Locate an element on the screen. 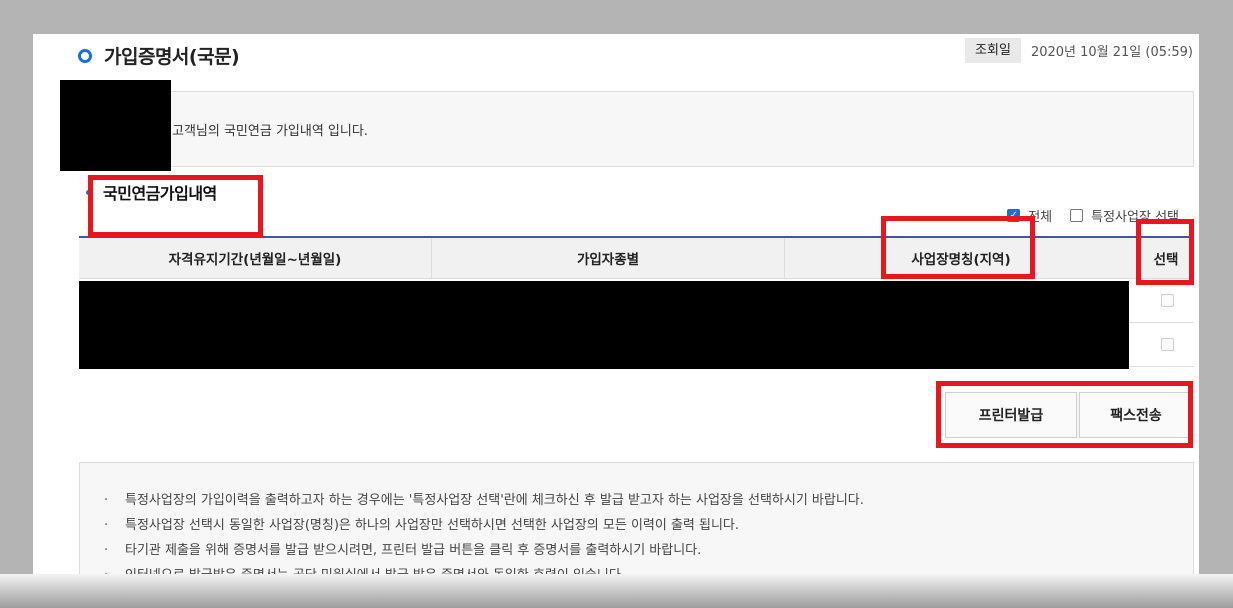  column-header-period: 자격유지기간(년월일~년월일) is located at coordinates (255, 258).